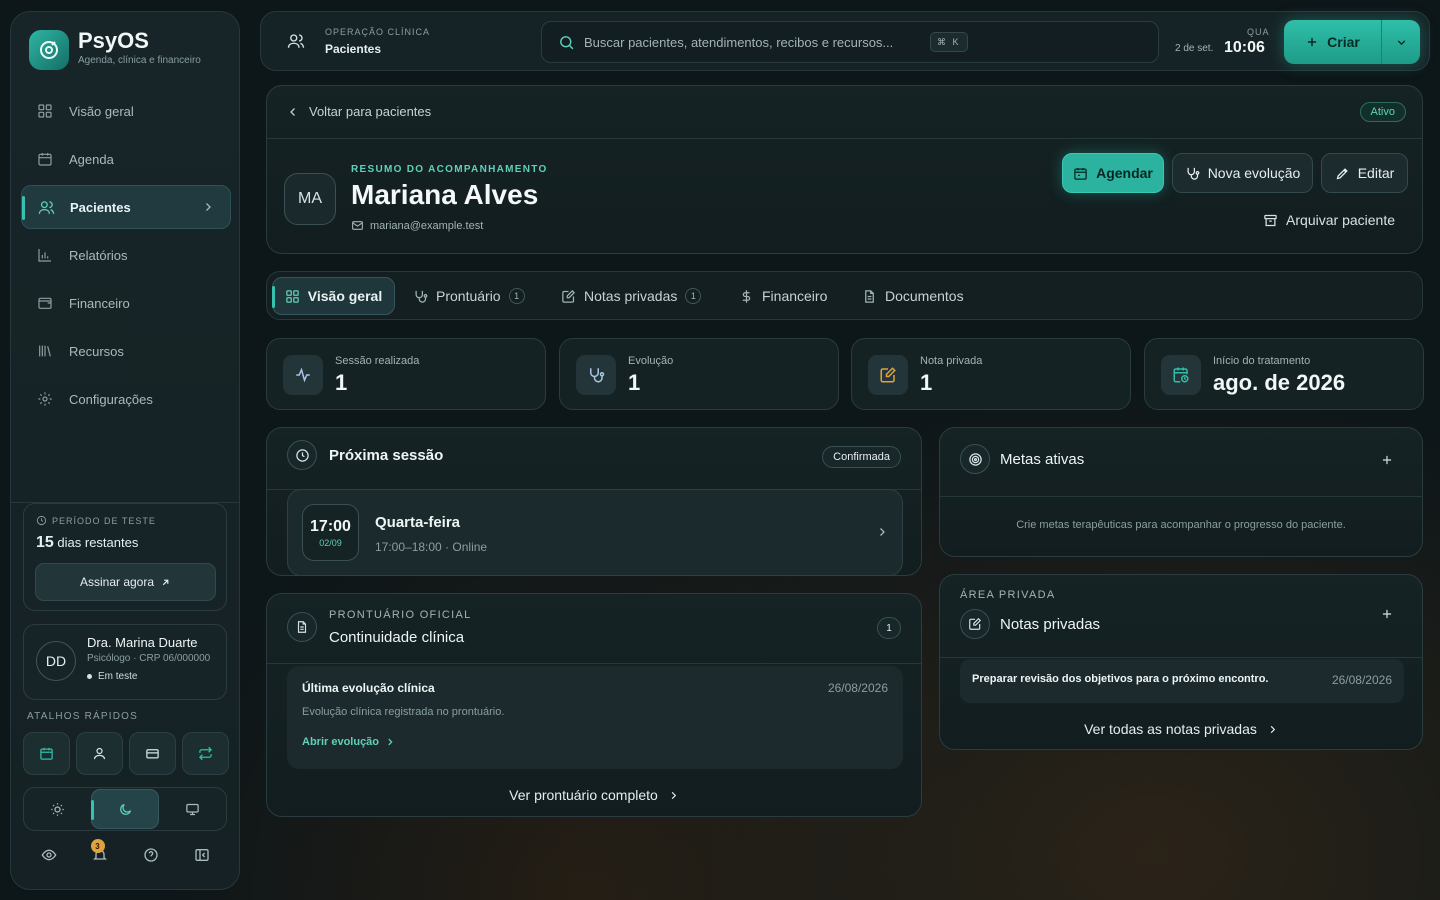 Image resolution: width=1440 pixels, height=900 pixels. I want to click on tab-label: Notas privadas, so click(631, 296).